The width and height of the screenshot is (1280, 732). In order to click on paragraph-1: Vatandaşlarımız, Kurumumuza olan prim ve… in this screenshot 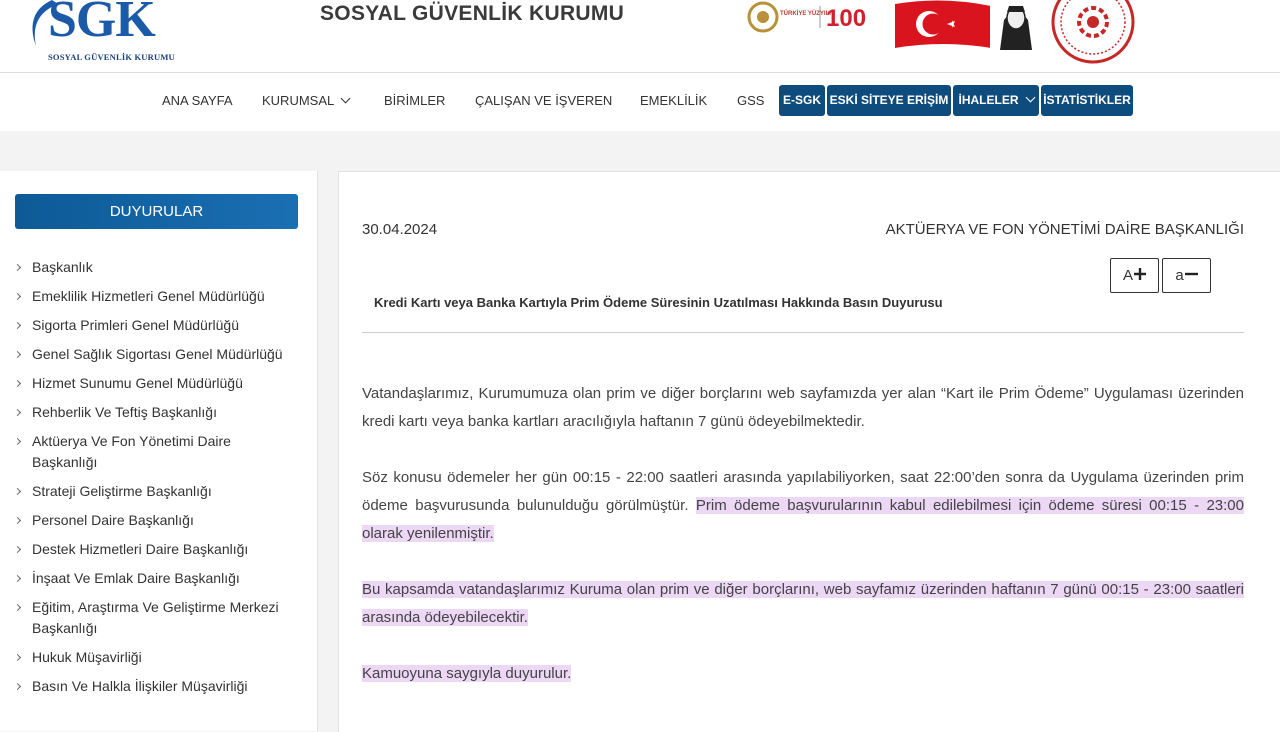, I will do `click(803, 407)`.